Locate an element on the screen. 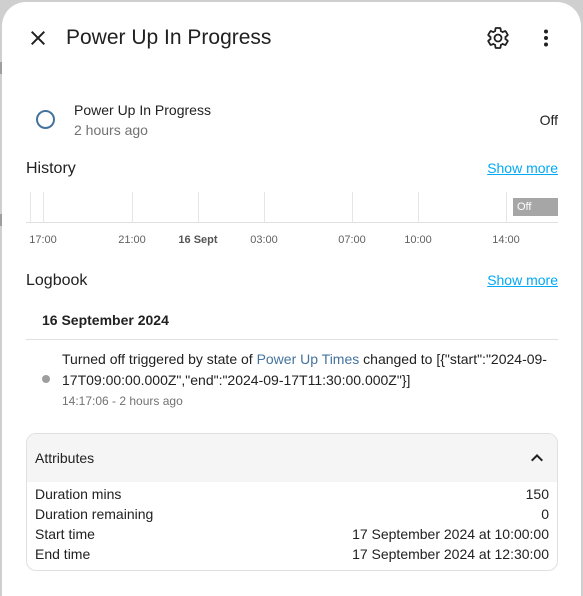 The width and height of the screenshot is (583, 596). entity-state-value: Off is located at coordinates (548, 120).